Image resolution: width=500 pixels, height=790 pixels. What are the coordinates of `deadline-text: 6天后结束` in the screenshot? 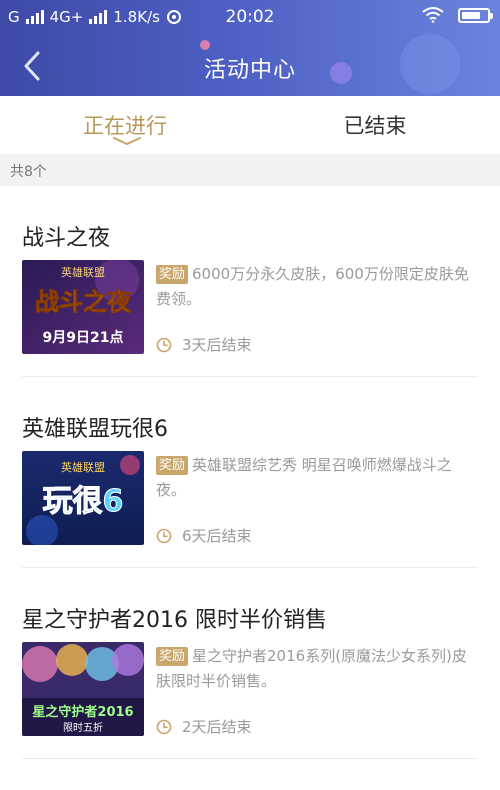 It's located at (217, 536).